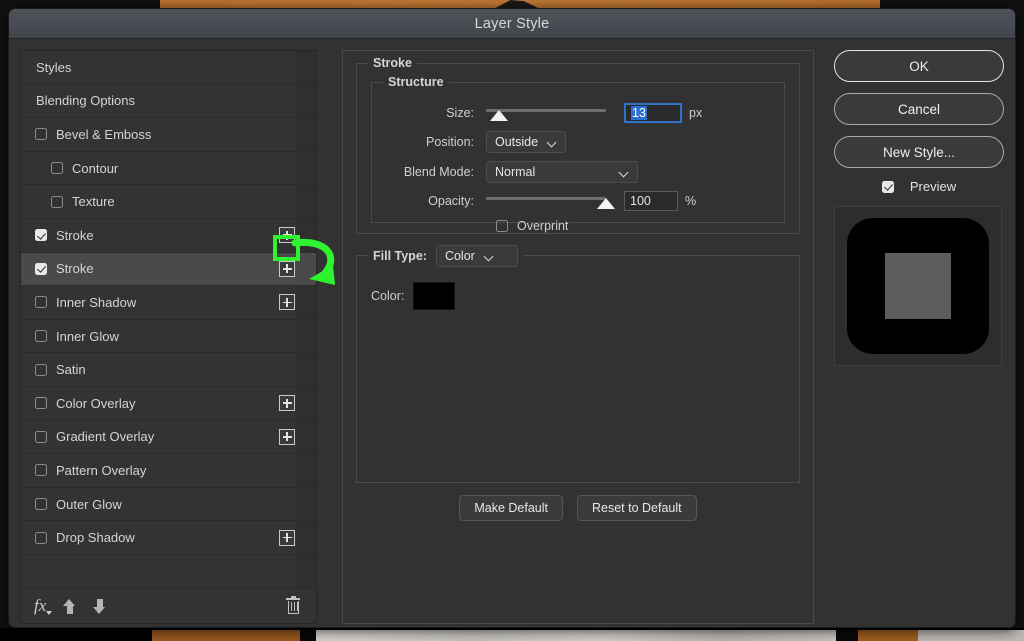 This screenshot has width=1024, height=641. Describe the element at coordinates (168, 169) in the screenshot. I see `styles-list-item-contour: Contour` at that location.